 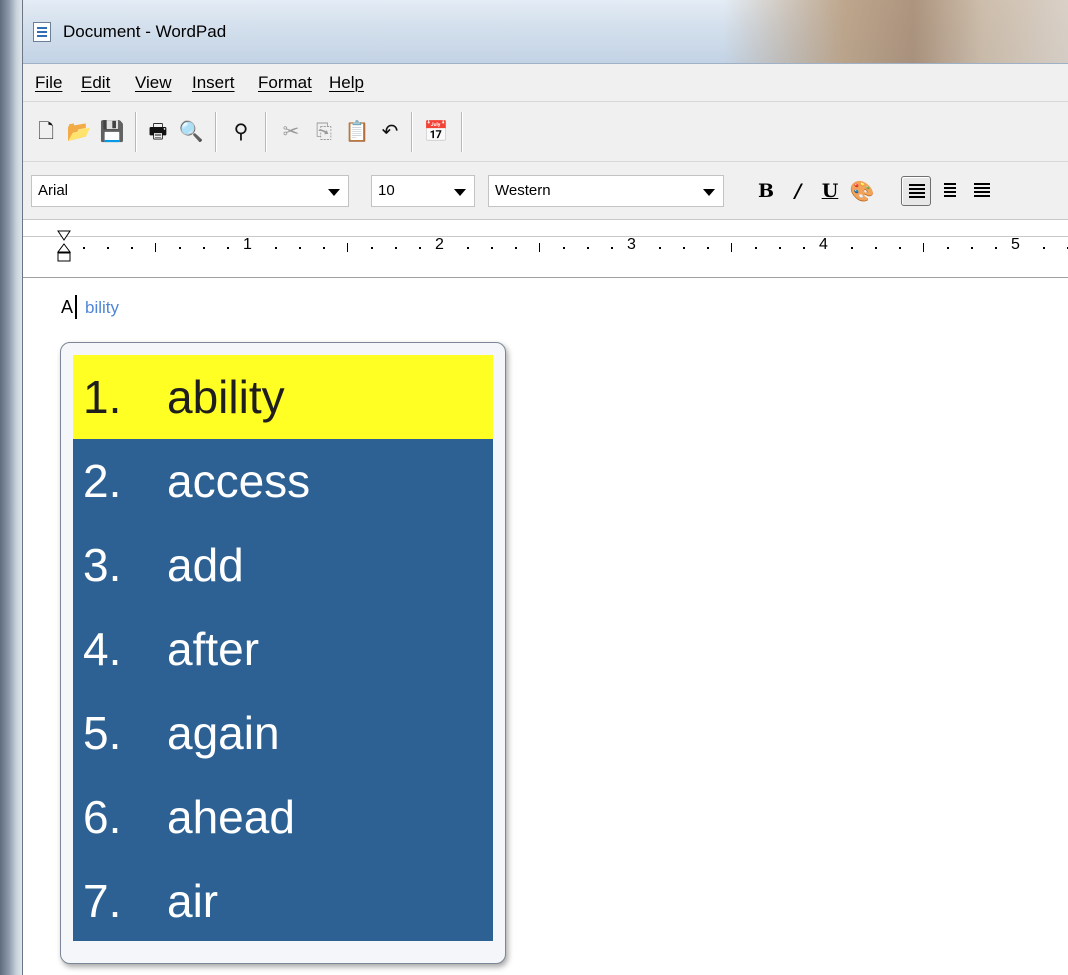 I want to click on title-bar: Document - WordPad, so click(x=545, y=32).